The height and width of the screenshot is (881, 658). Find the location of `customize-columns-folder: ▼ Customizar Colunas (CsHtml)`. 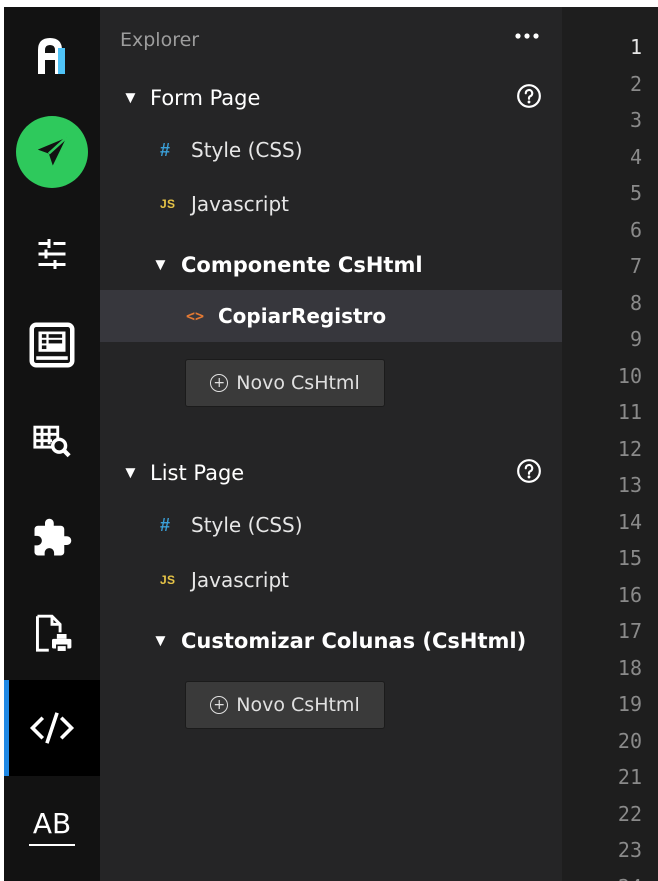

customize-columns-folder: ▼ Customizar Colunas (CsHtml) is located at coordinates (331, 641).